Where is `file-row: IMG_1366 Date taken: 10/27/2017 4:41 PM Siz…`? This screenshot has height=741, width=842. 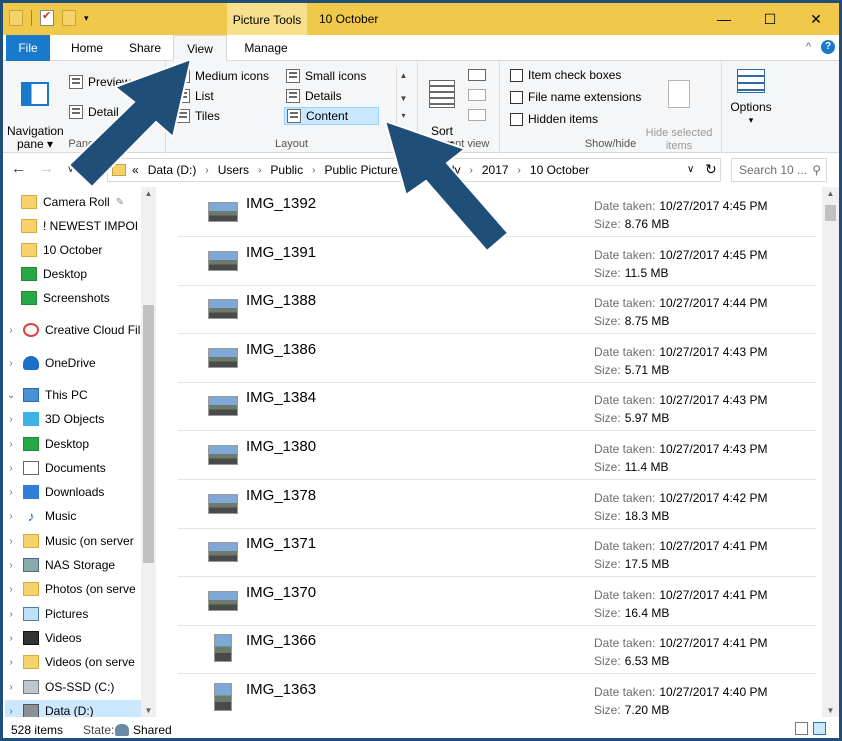 file-row: IMG_1366 Date taken: 10/27/2017 4:41 PM Siz… is located at coordinates (497, 650).